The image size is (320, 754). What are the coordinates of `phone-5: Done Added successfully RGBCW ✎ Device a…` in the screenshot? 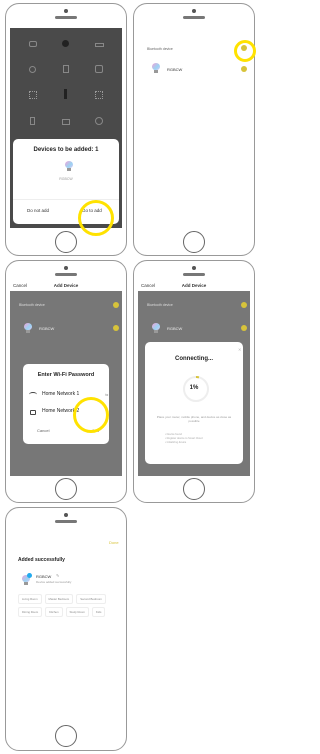 It's located at (66, 629).